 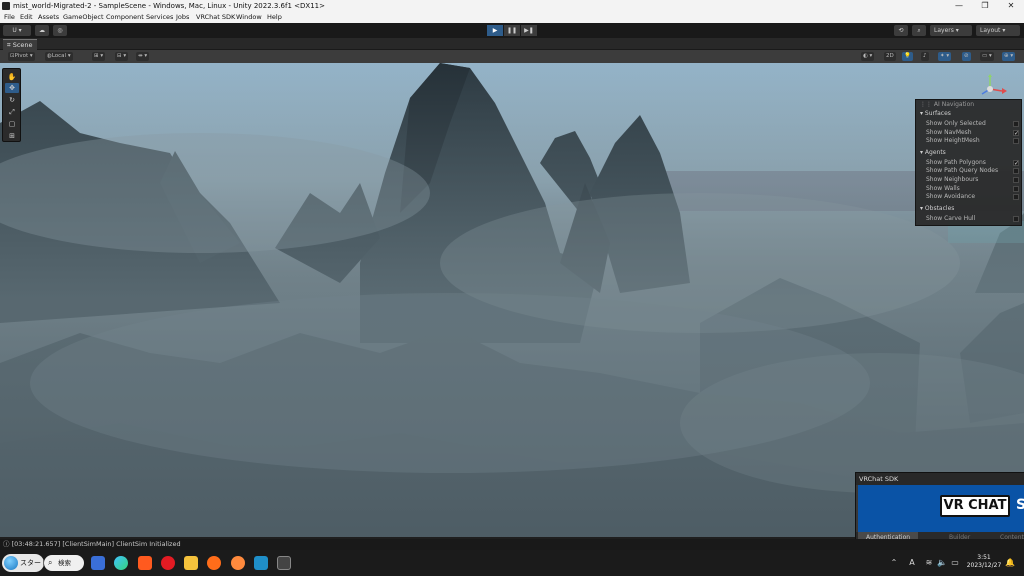 I want to click on scene-tool-palette: ✋ ✥ ↻ ⤢ ▢ ⊞, so click(x=11, y=105).